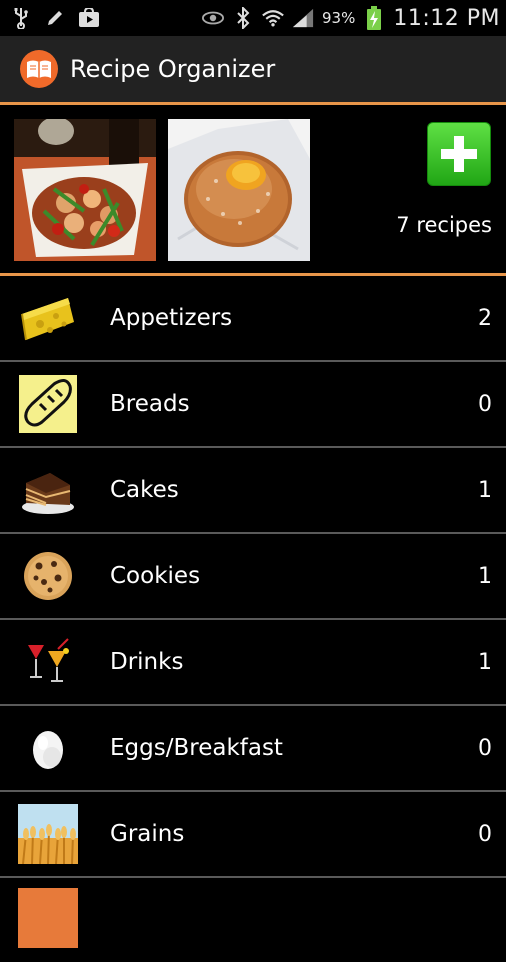 The width and height of the screenshot is (506, 962). I want to click on category-icon-partial, so click(48, 918).